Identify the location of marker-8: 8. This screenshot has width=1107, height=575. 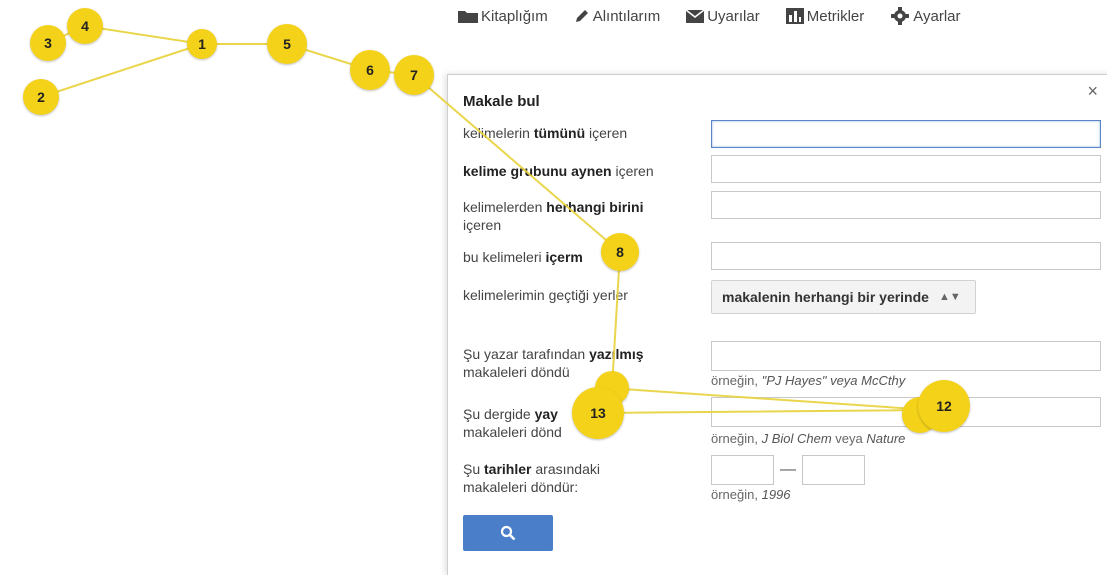
(620, 252).